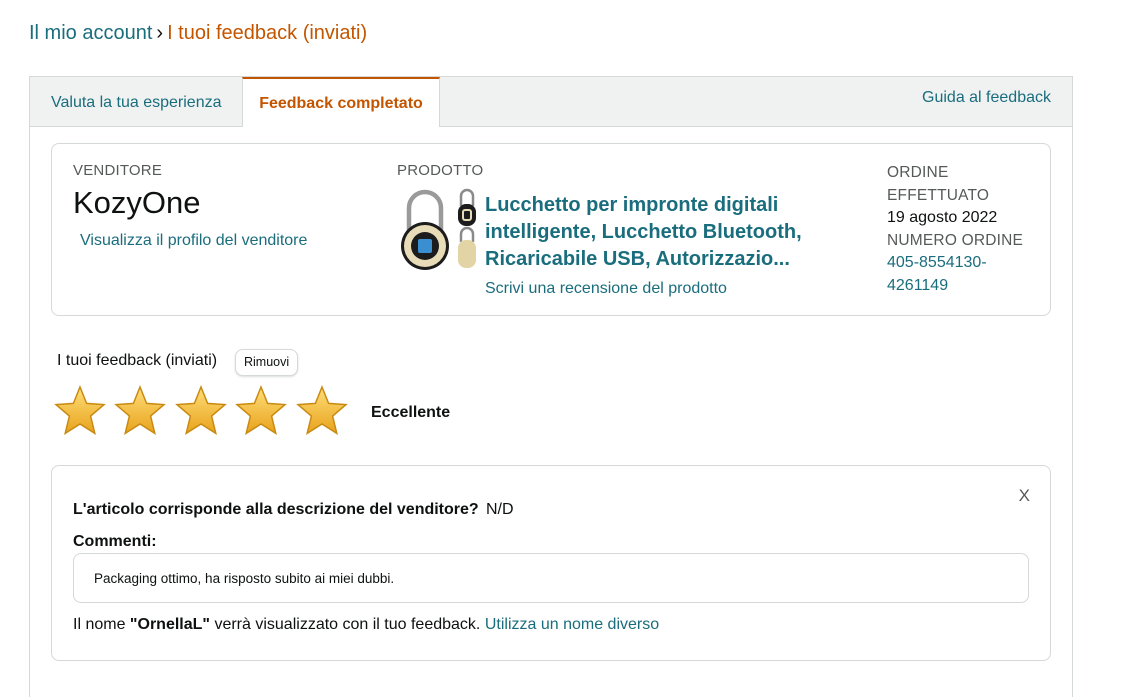 The image size is (1125, 697). What do you see at coordinates (500, 509) in the screenshot?
I see `question-answer: N/D` at bounding box center [500, 509].